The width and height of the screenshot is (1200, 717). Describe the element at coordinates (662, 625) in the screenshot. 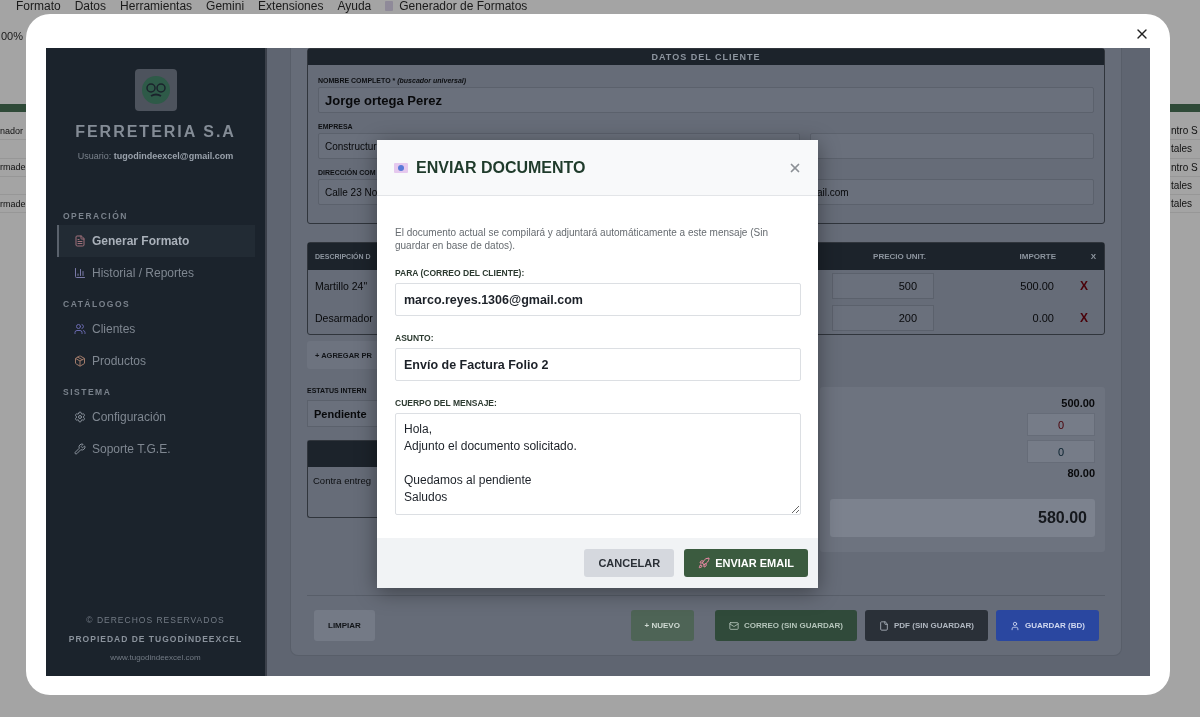

I see `action-button: + NUEVO` at that location.